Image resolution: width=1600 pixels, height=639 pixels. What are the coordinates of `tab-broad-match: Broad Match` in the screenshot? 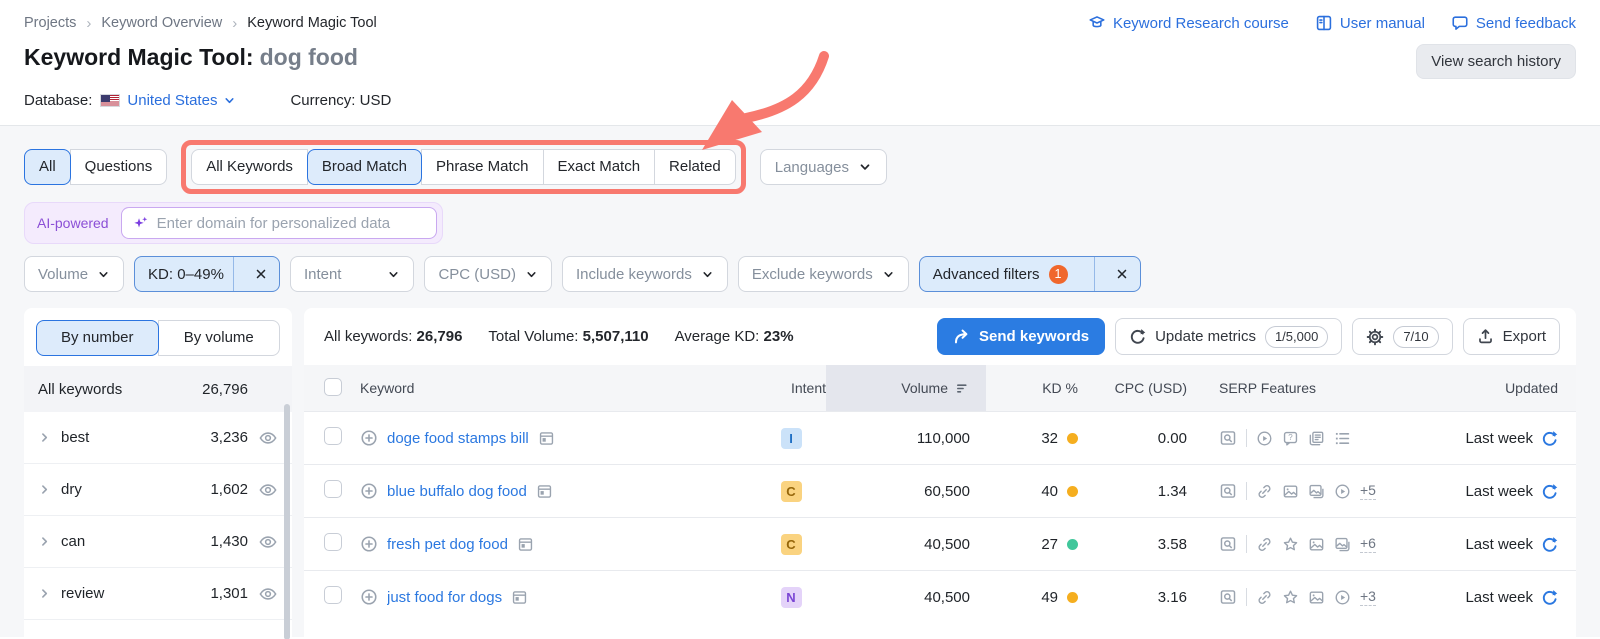 It's located at (364, 167).